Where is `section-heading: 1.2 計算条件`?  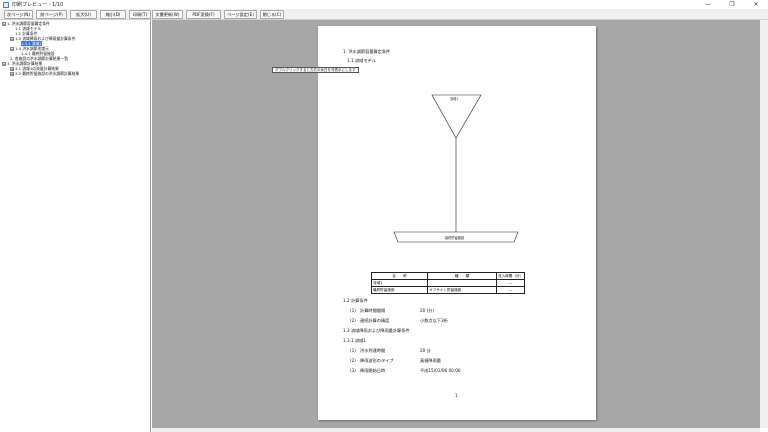
section-heading: 1.2 計算条件 is located at coordinates (355, 300).